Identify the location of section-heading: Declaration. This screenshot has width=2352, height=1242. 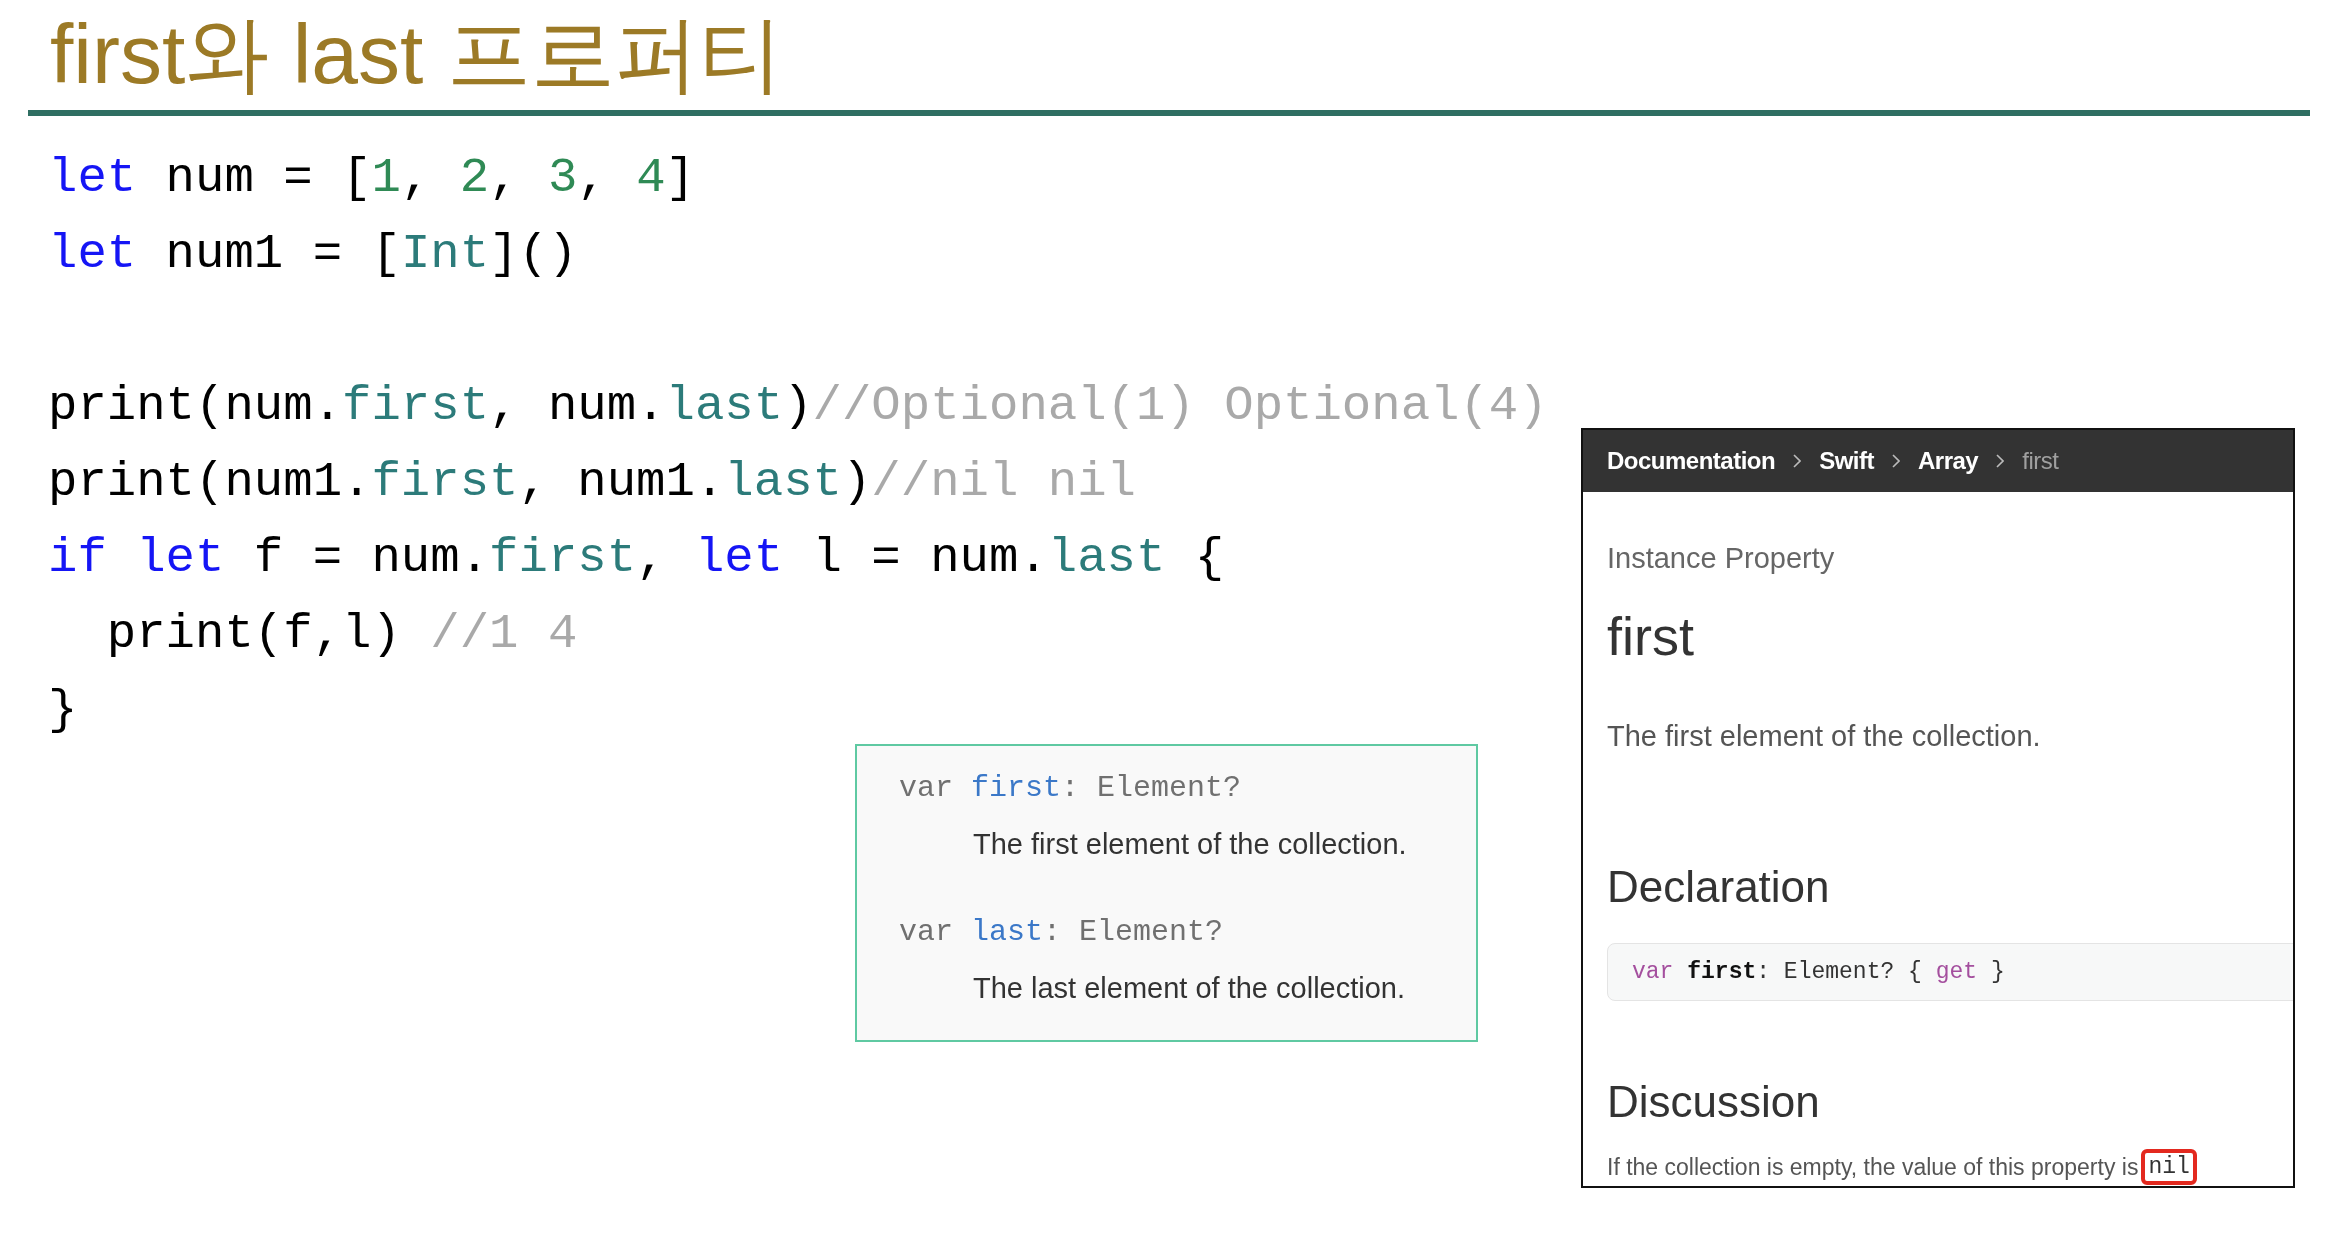
(1718, 887).